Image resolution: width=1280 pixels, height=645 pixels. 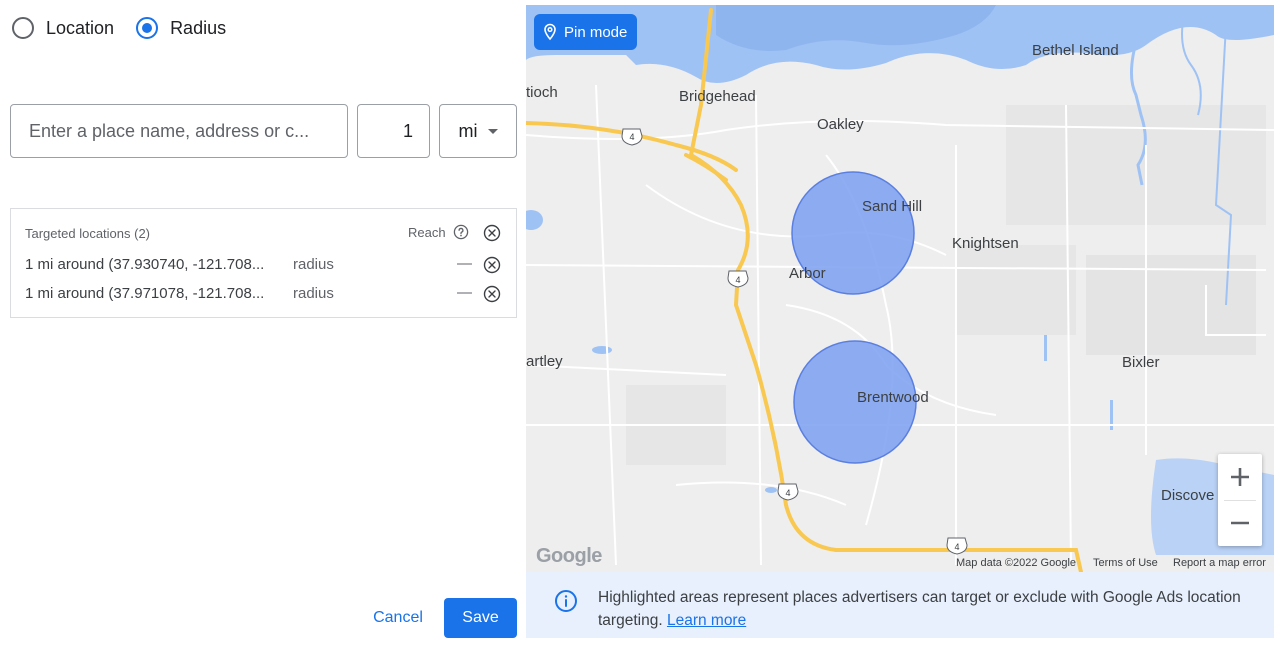 I want to click on save-button: Save, so click(x=480, y=618).